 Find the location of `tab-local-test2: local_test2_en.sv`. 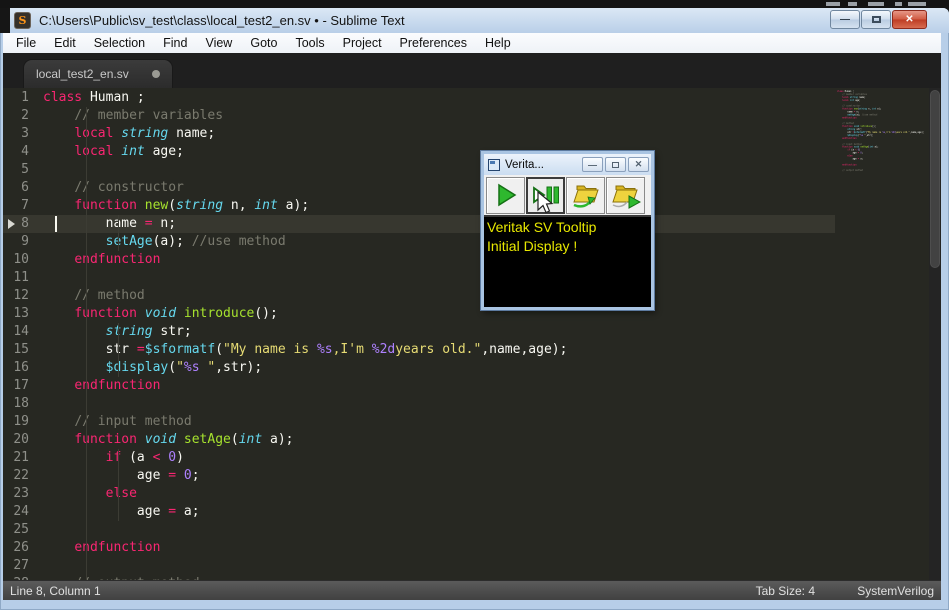

tab-local-test2: local_test2_en.sv is located at coordinates (98, 73).